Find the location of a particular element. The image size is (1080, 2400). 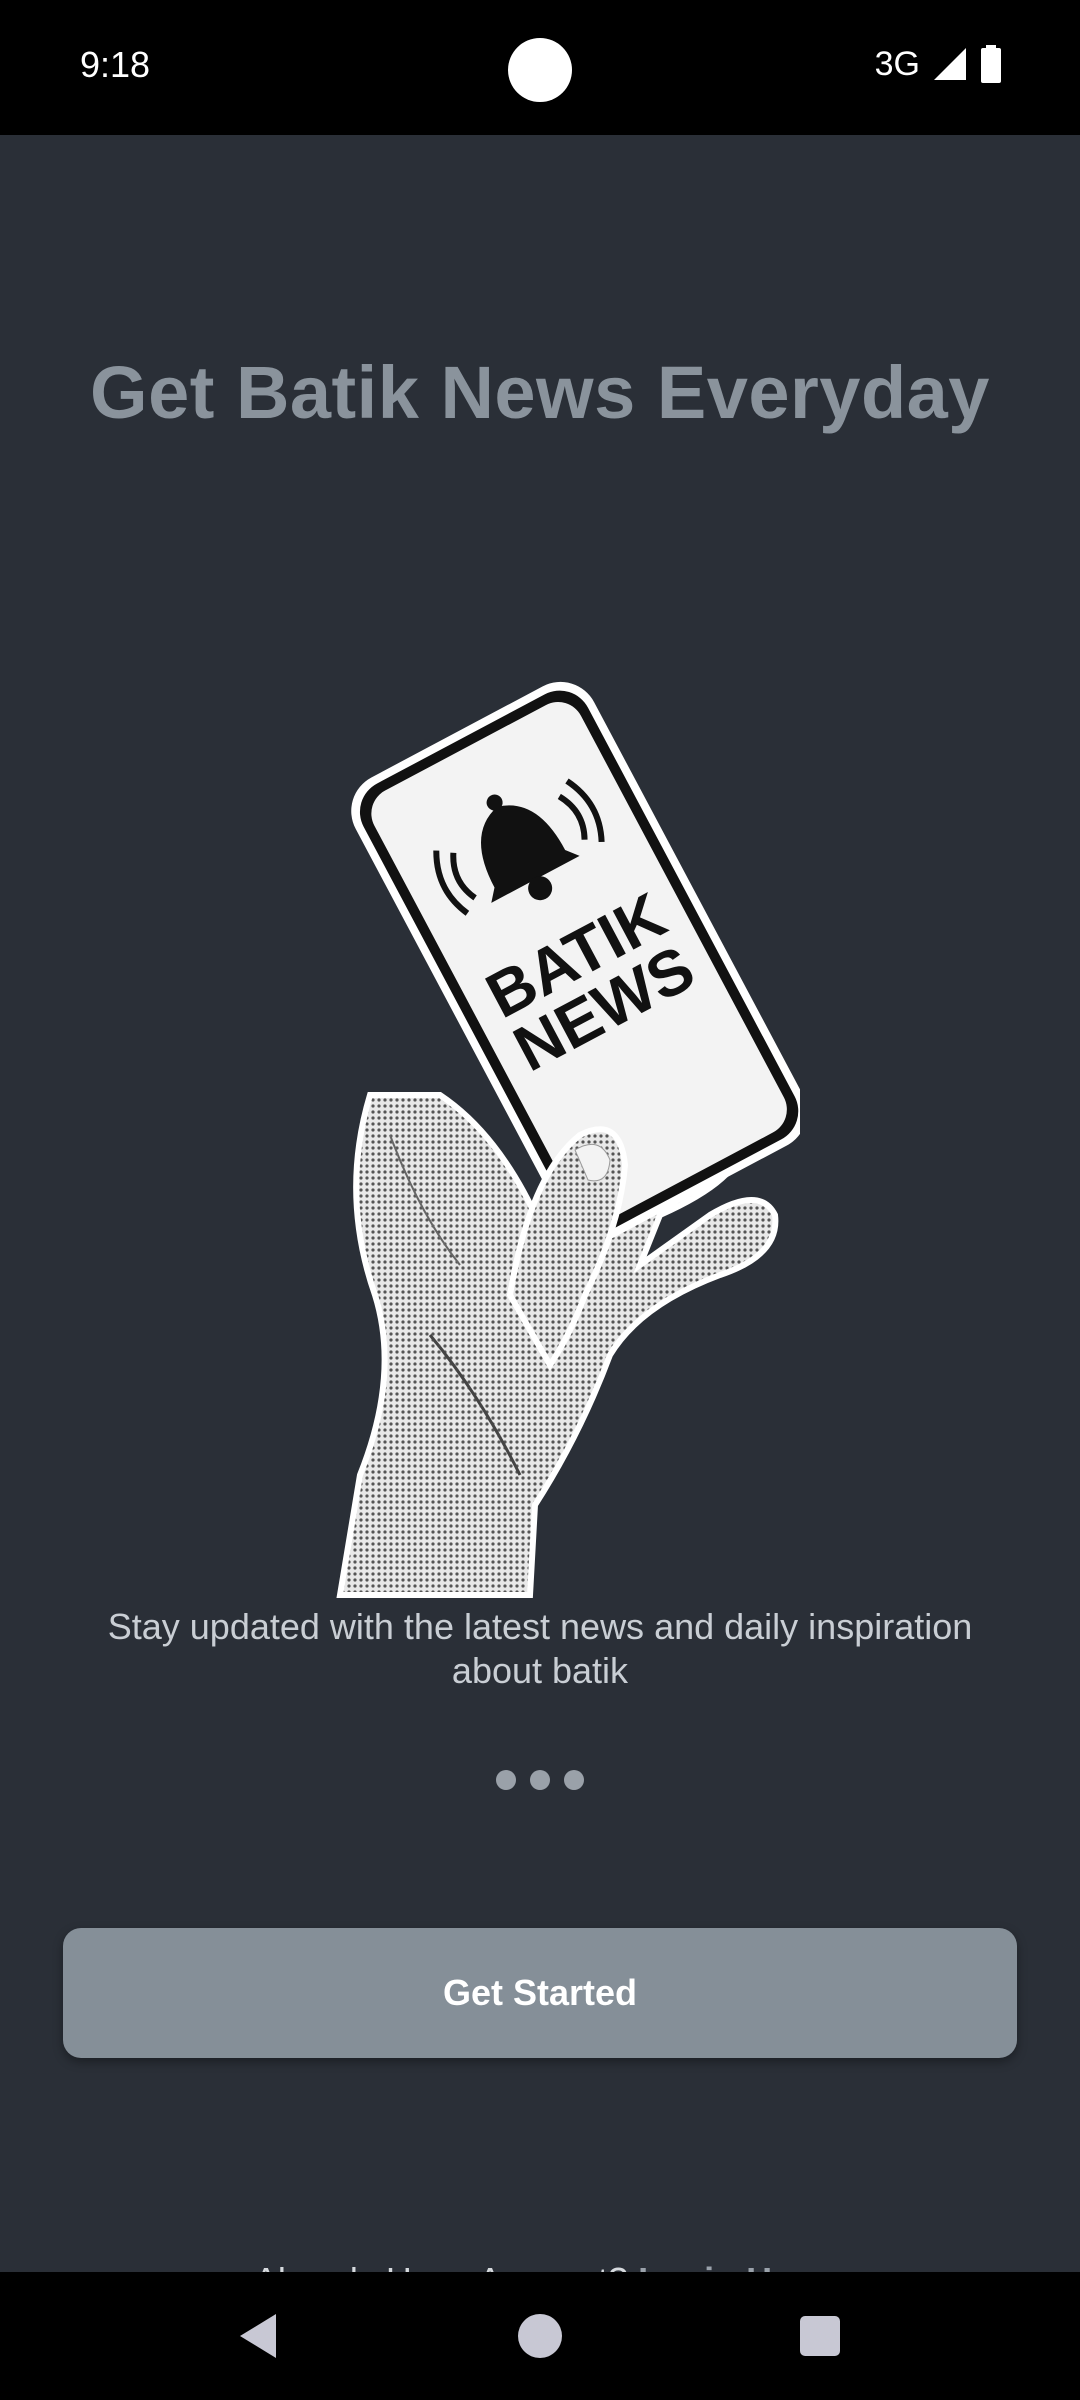

status-bar: 9:18 3G is located at coordinates (540, 67).